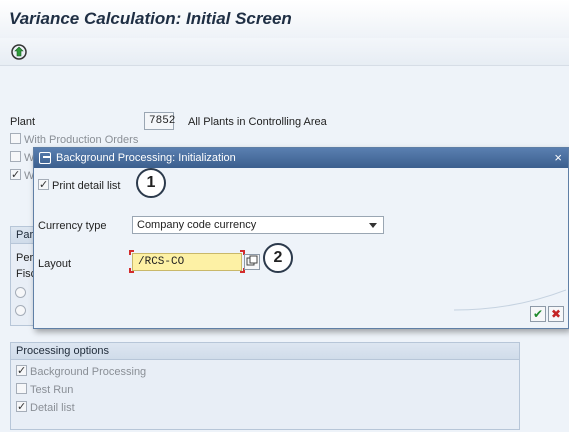 The width and height of the screenshot is (569, 432). I want to click on title-bar: Variance Calculation: Initial Screen, so click(284, 19).